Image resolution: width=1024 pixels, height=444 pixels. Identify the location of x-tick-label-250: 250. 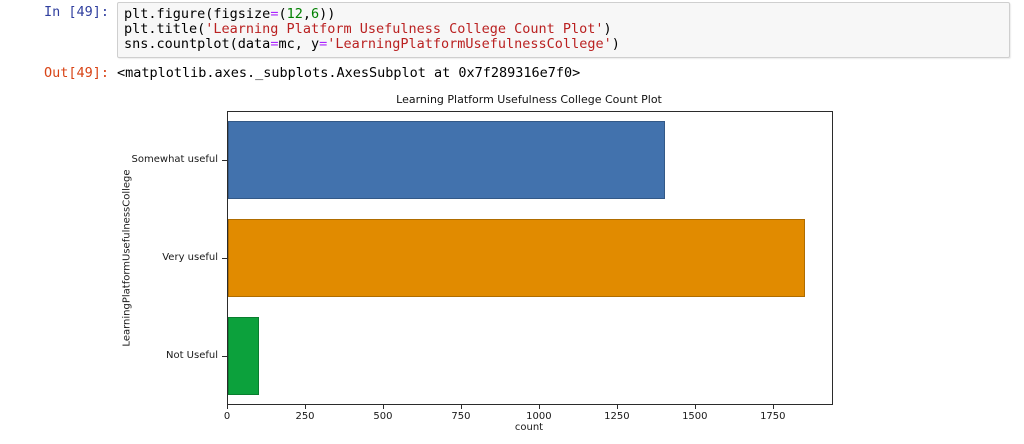
(305, 416).